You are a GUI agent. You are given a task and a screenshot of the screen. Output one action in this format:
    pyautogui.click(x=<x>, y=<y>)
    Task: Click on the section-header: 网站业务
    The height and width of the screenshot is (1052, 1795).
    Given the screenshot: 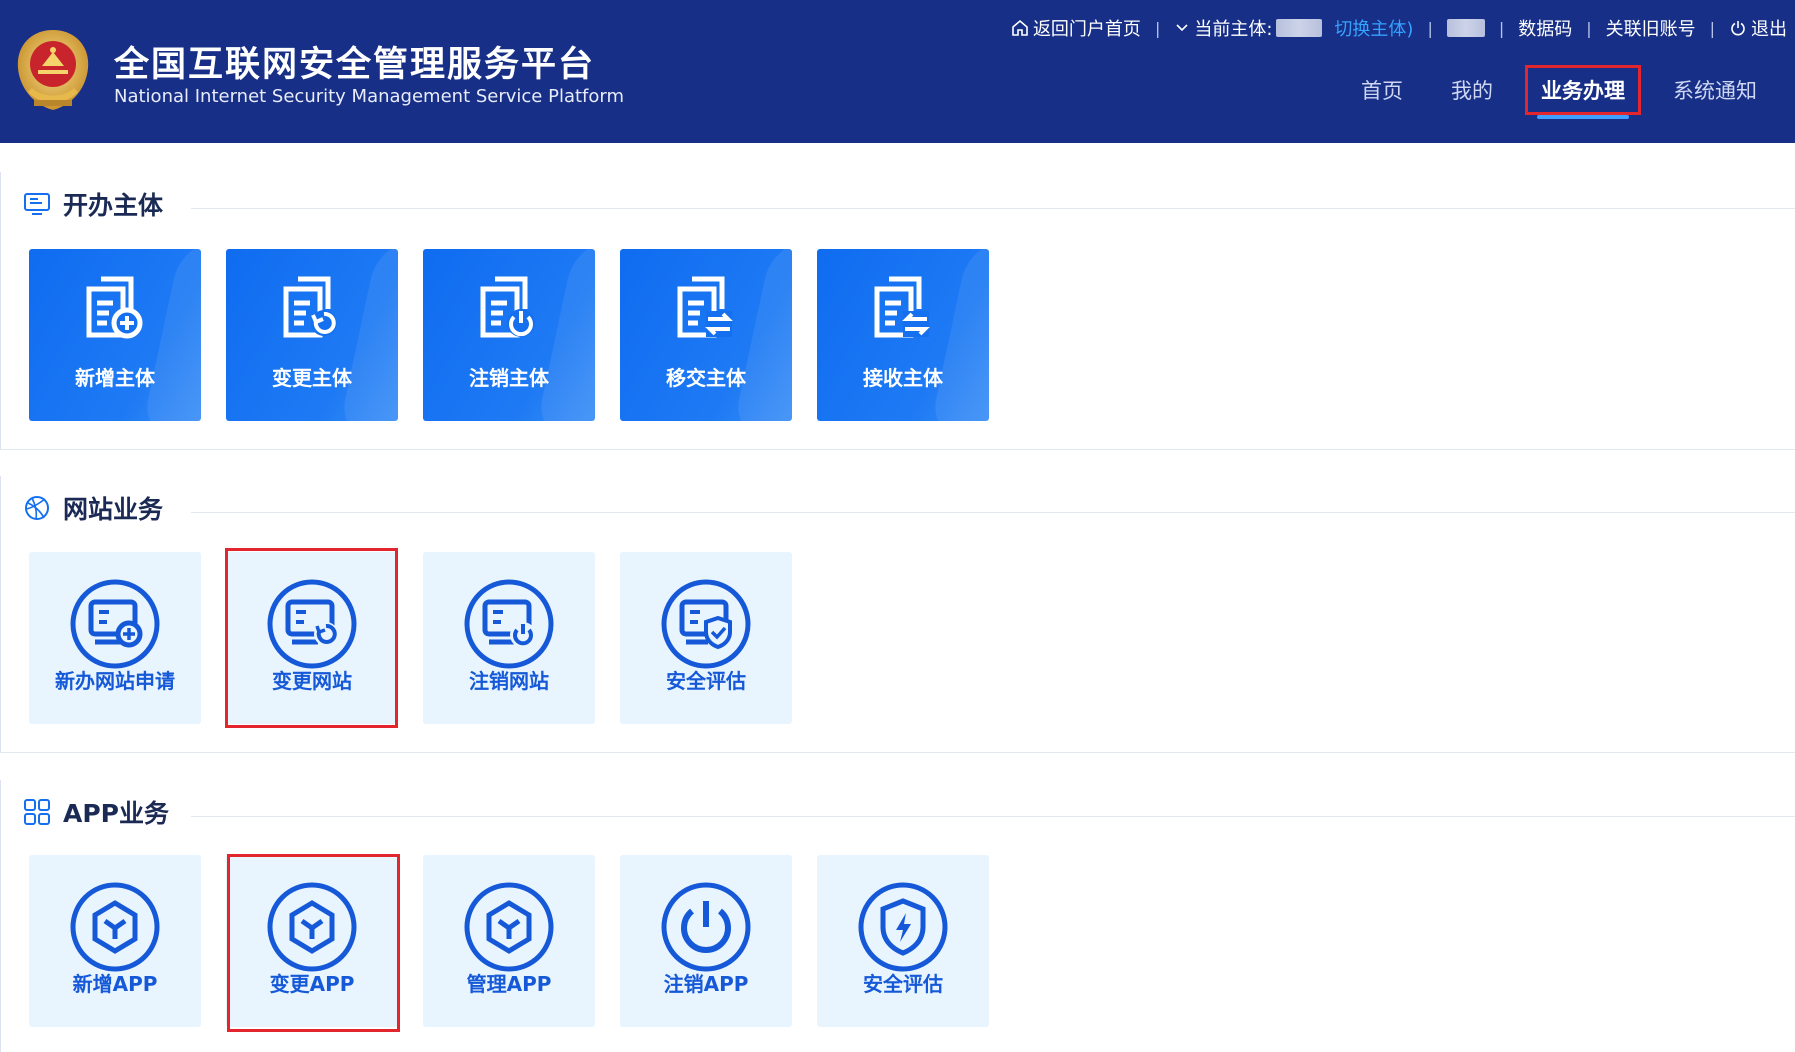 What is the action you would take?
    pyautogui.click(x=103, y=508)
    